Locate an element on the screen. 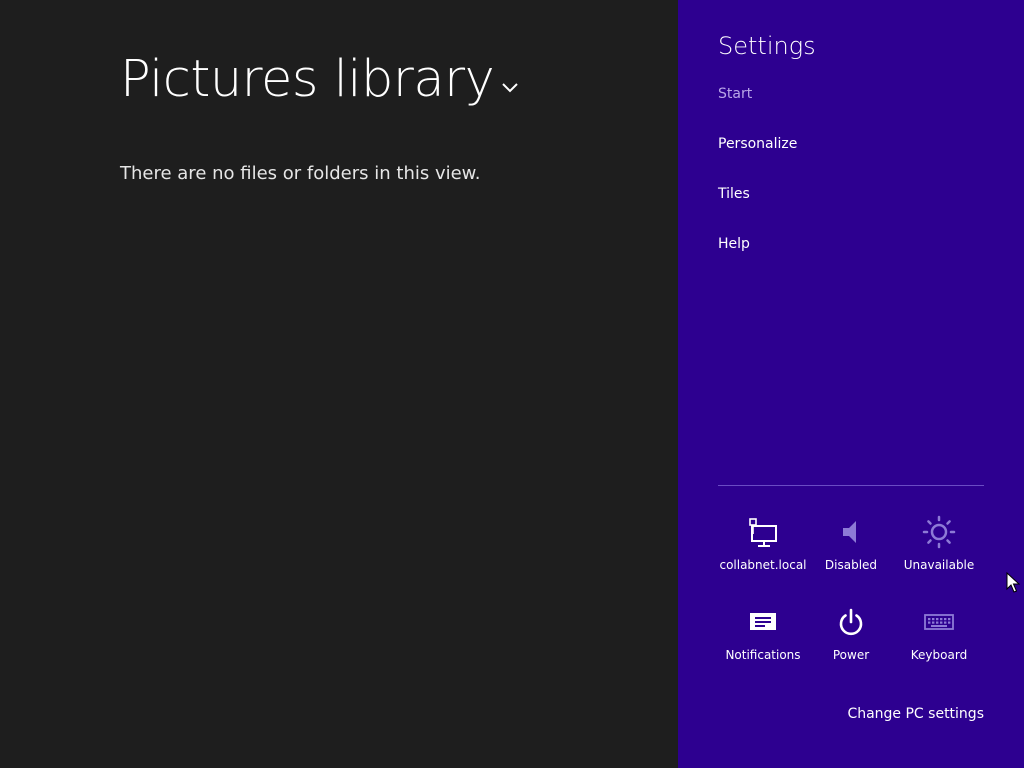 The height and width of the screenshot is (768, 1024). power-tile: Power is located at coordinates (851, 636).